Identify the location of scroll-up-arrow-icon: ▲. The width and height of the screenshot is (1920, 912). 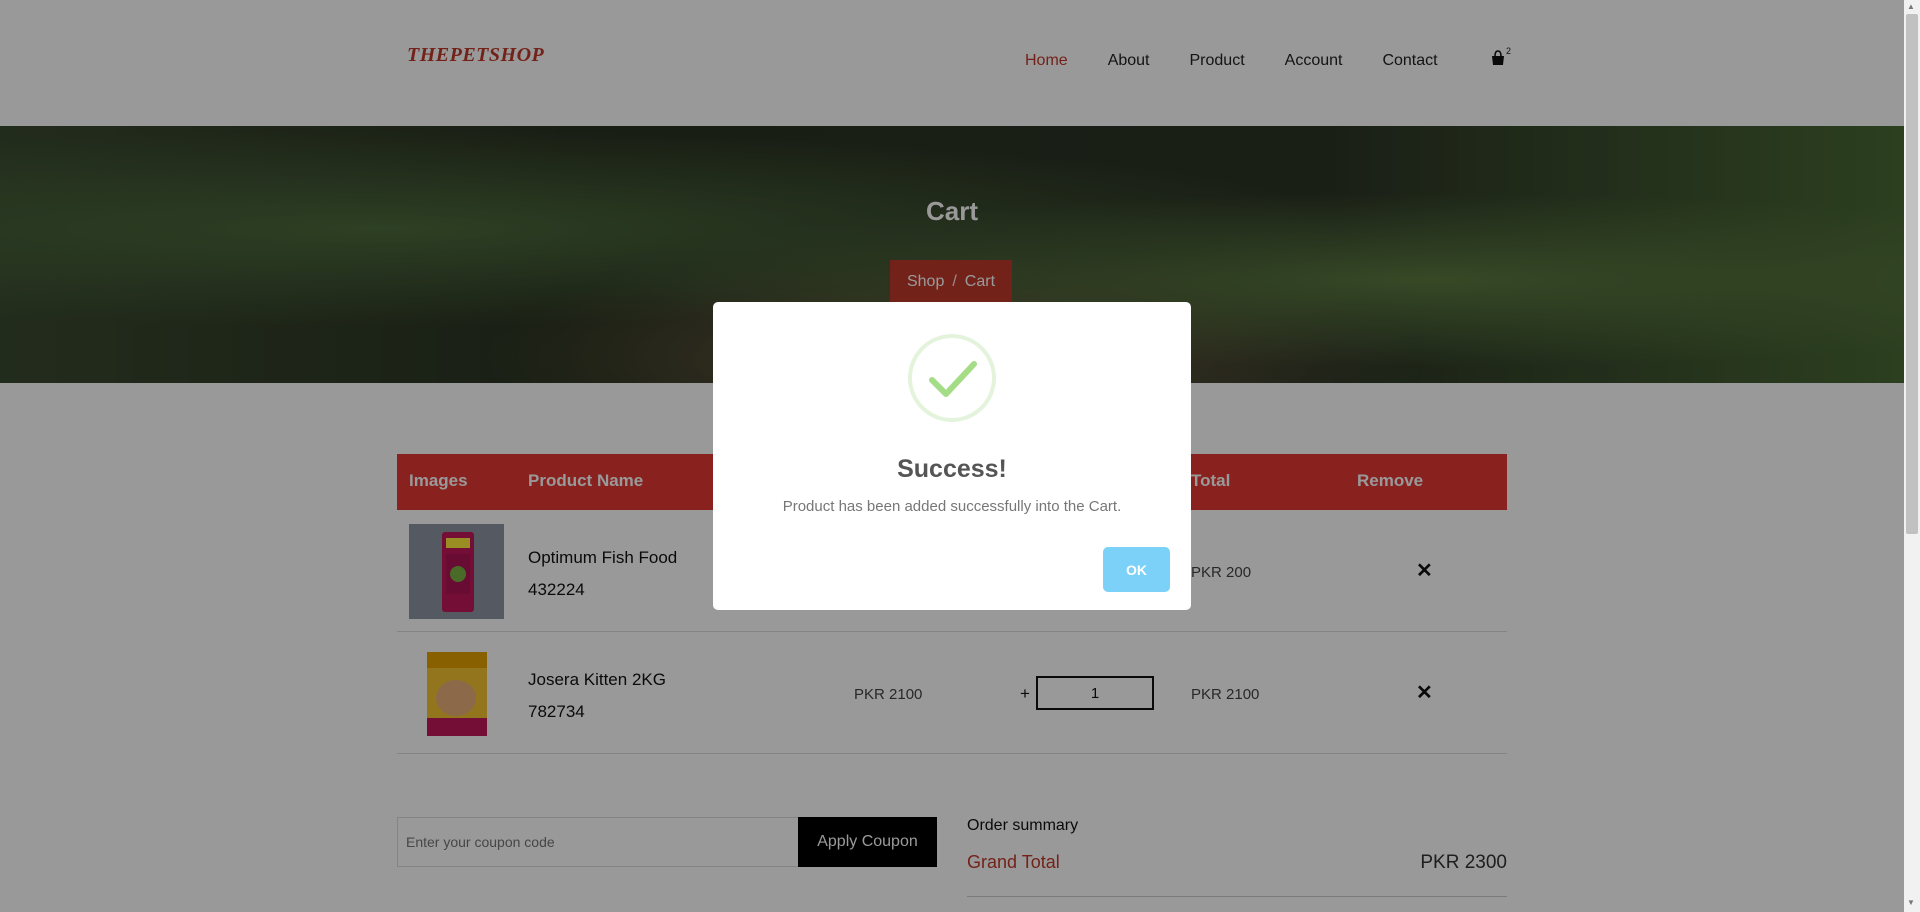
(1911, 6).